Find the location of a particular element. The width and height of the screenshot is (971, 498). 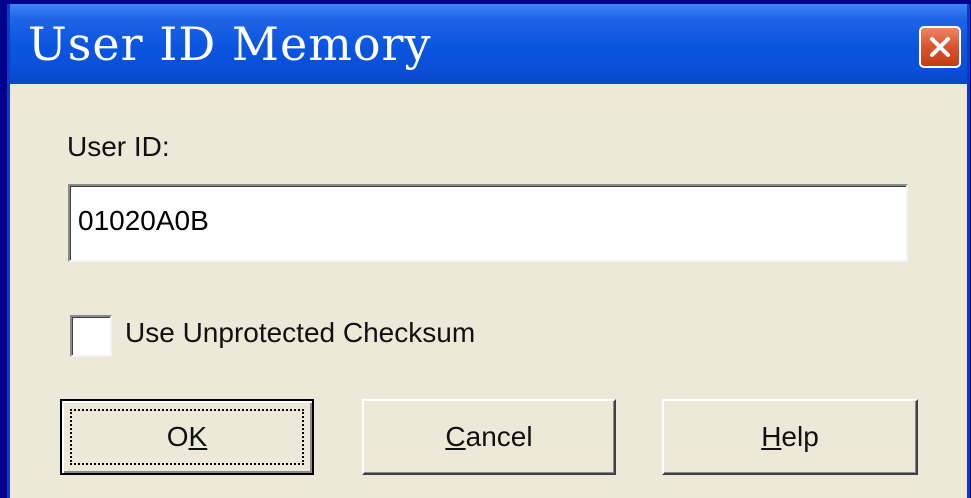

user-id-label: User ID: is located at coordinates (118, 146).